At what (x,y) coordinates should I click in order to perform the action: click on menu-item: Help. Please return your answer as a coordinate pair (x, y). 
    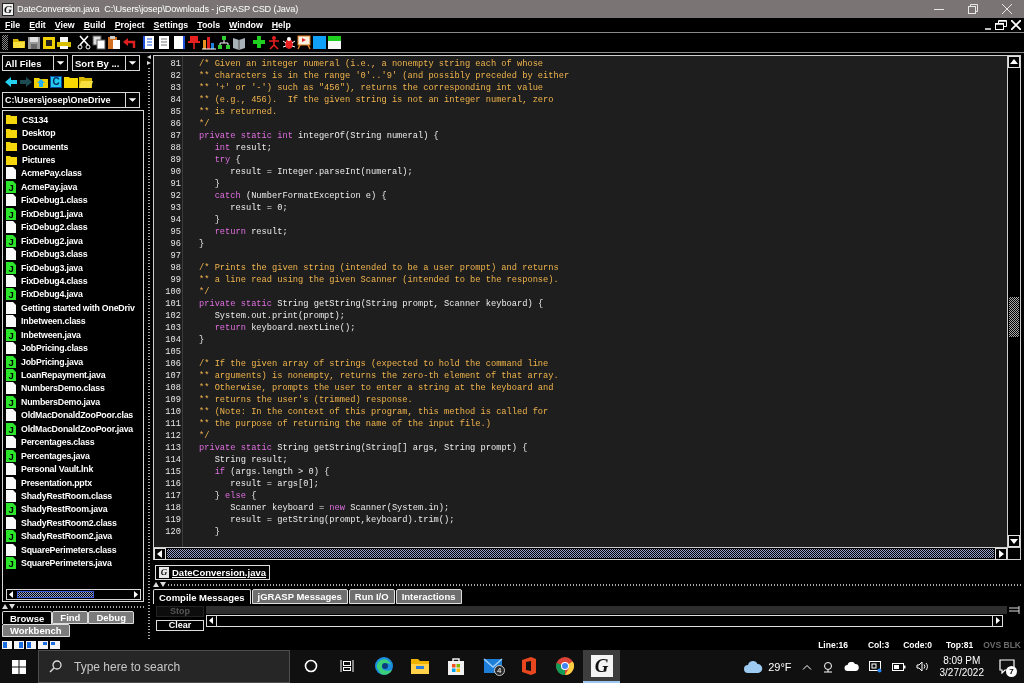
    Looking at the image, I should click on (281, 25).